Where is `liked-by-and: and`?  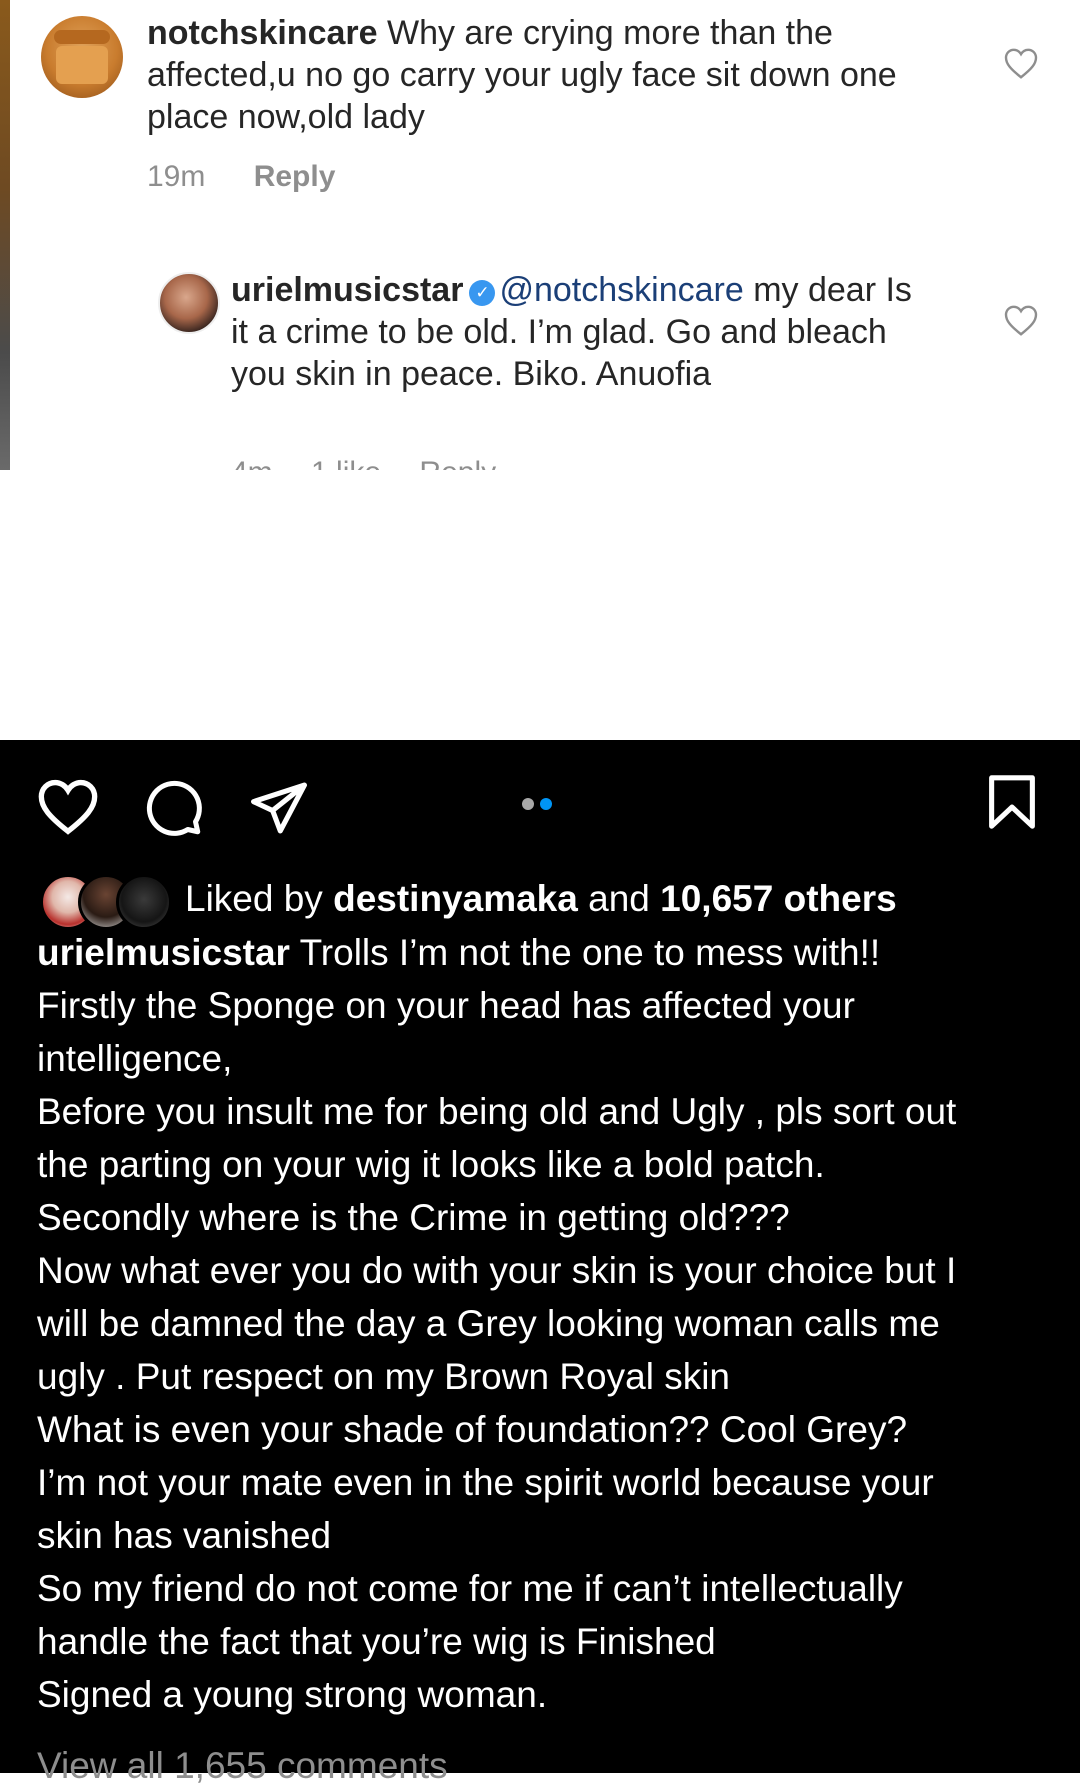
liked-by-and: and is located at coordinates (619, 898).